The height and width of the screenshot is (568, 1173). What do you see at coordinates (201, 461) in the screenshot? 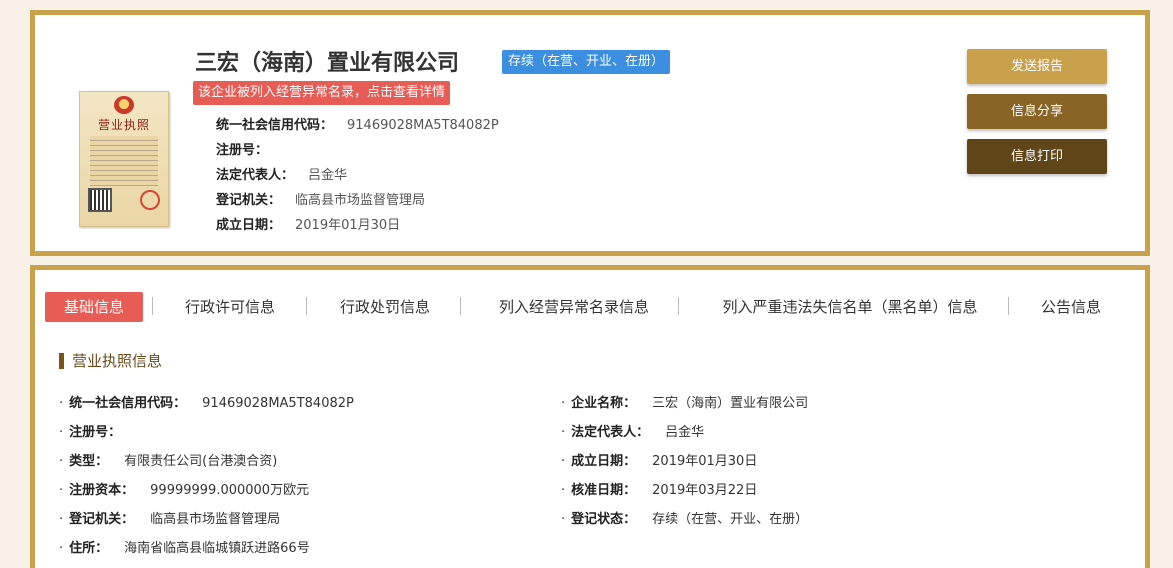
I see `field-value: 有限责任公司(台港澳合资)` at bounding box center [201, 461].